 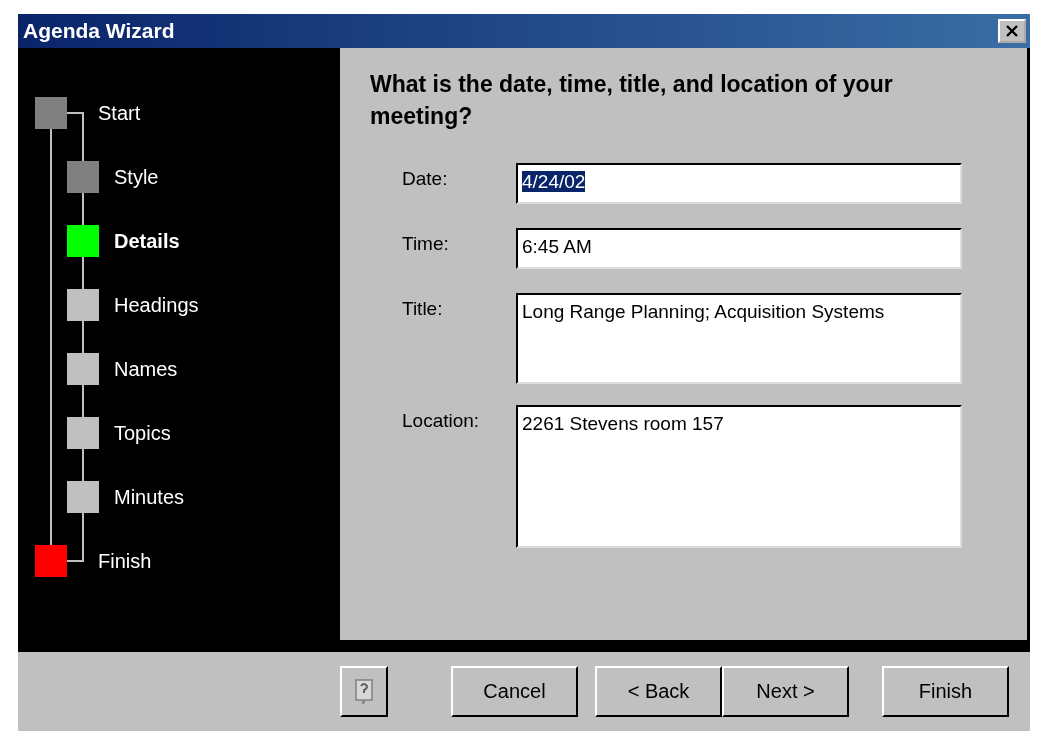 I want to click on text-field: 2261 Stevens room 157, so click(x=739, y=476).